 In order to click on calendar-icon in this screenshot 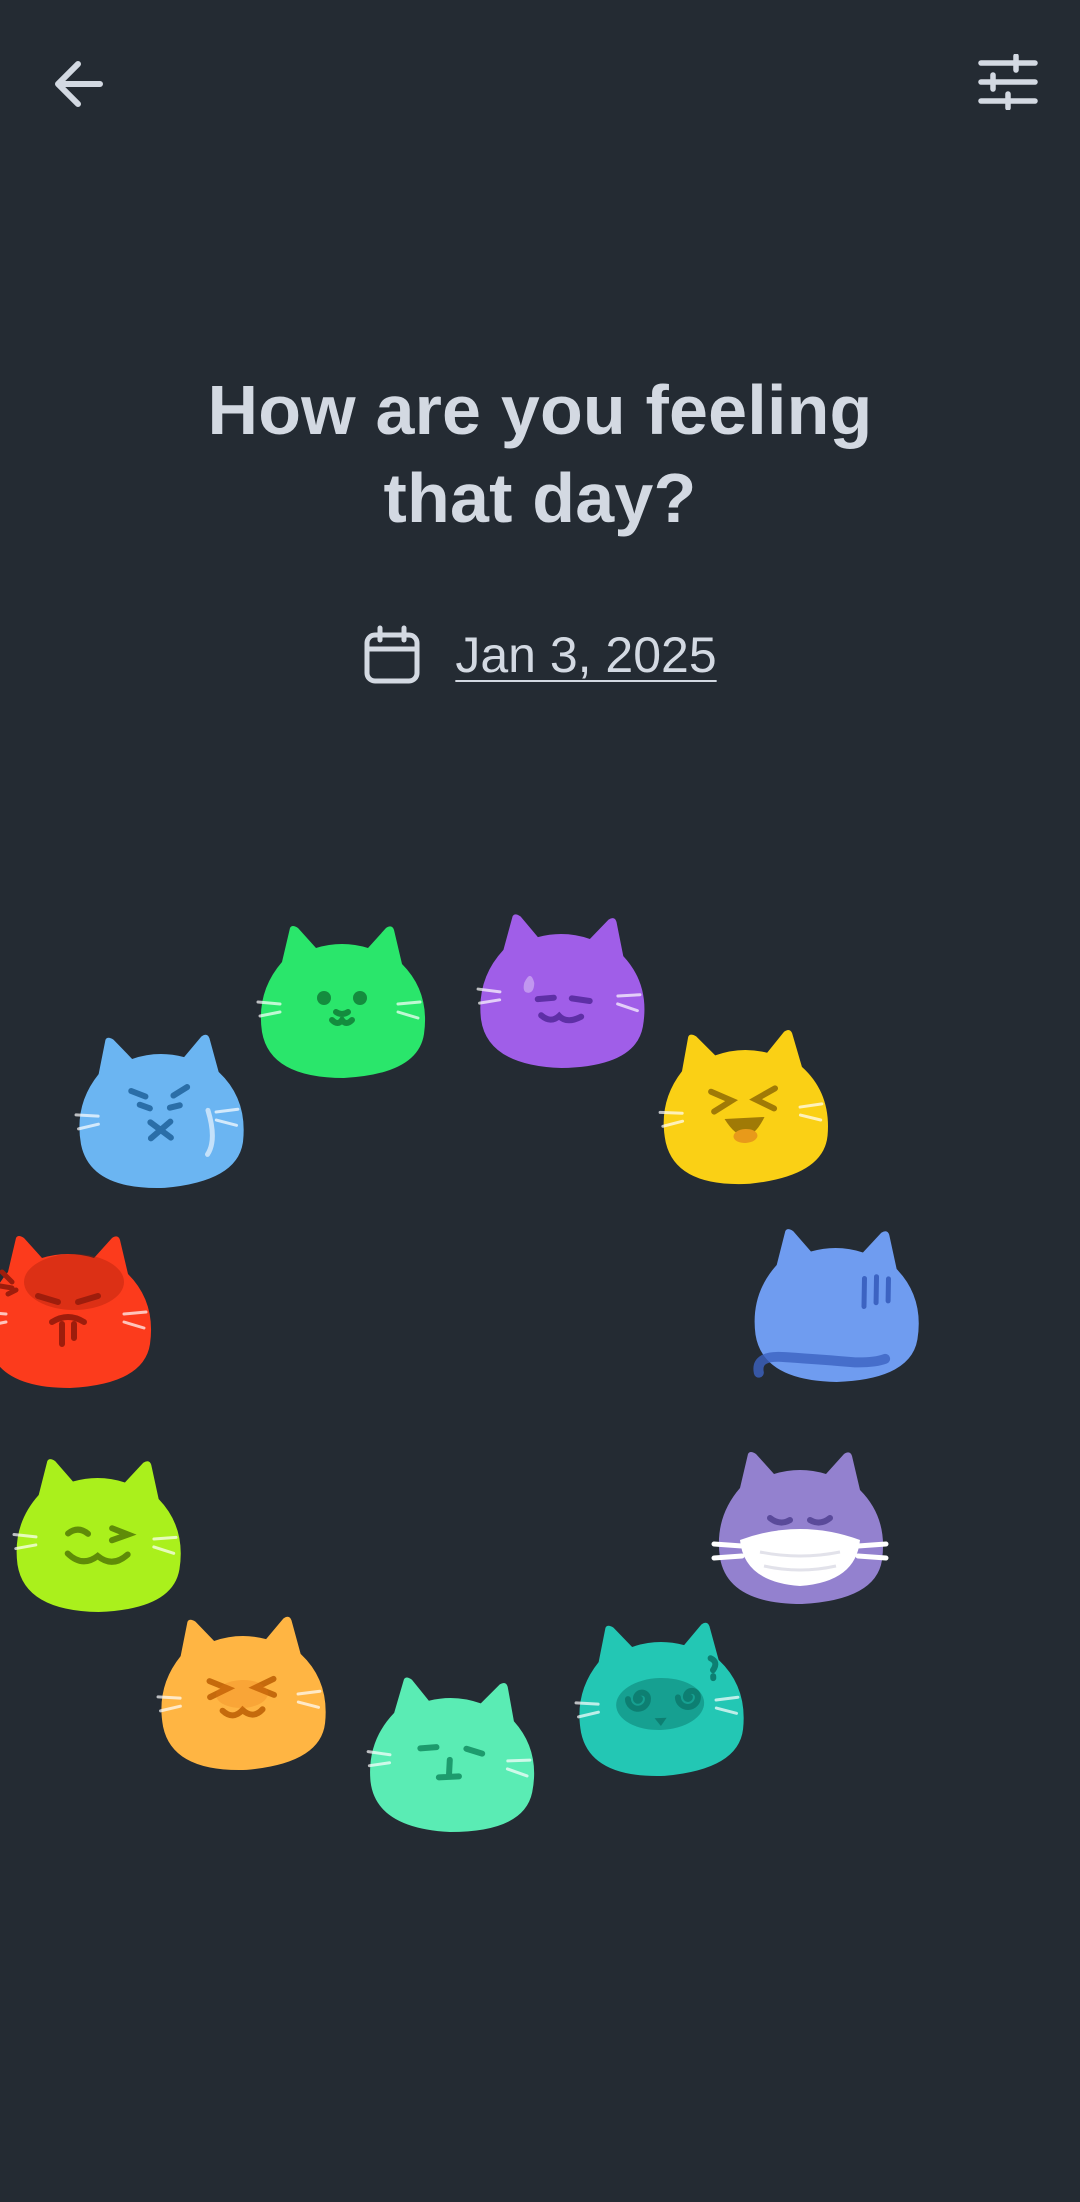, I will do `click(392, 654)`.